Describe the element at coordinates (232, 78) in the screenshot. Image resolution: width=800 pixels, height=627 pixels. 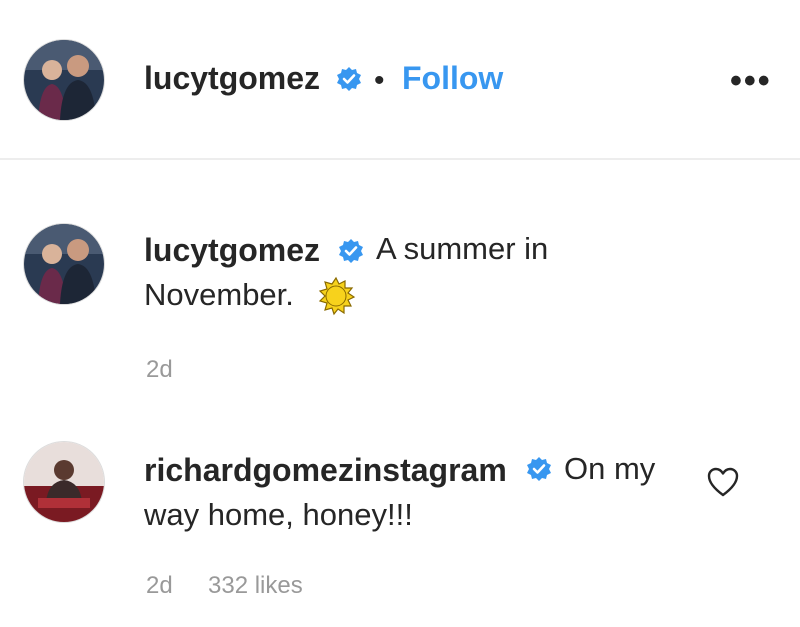
I see `header-username: lucytgomez` at that location.